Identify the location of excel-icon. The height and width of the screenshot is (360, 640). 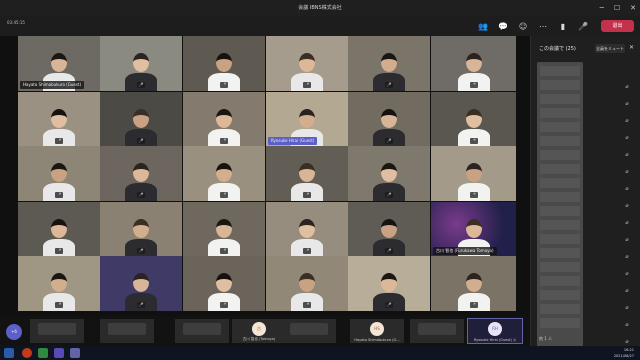
(43, 353).